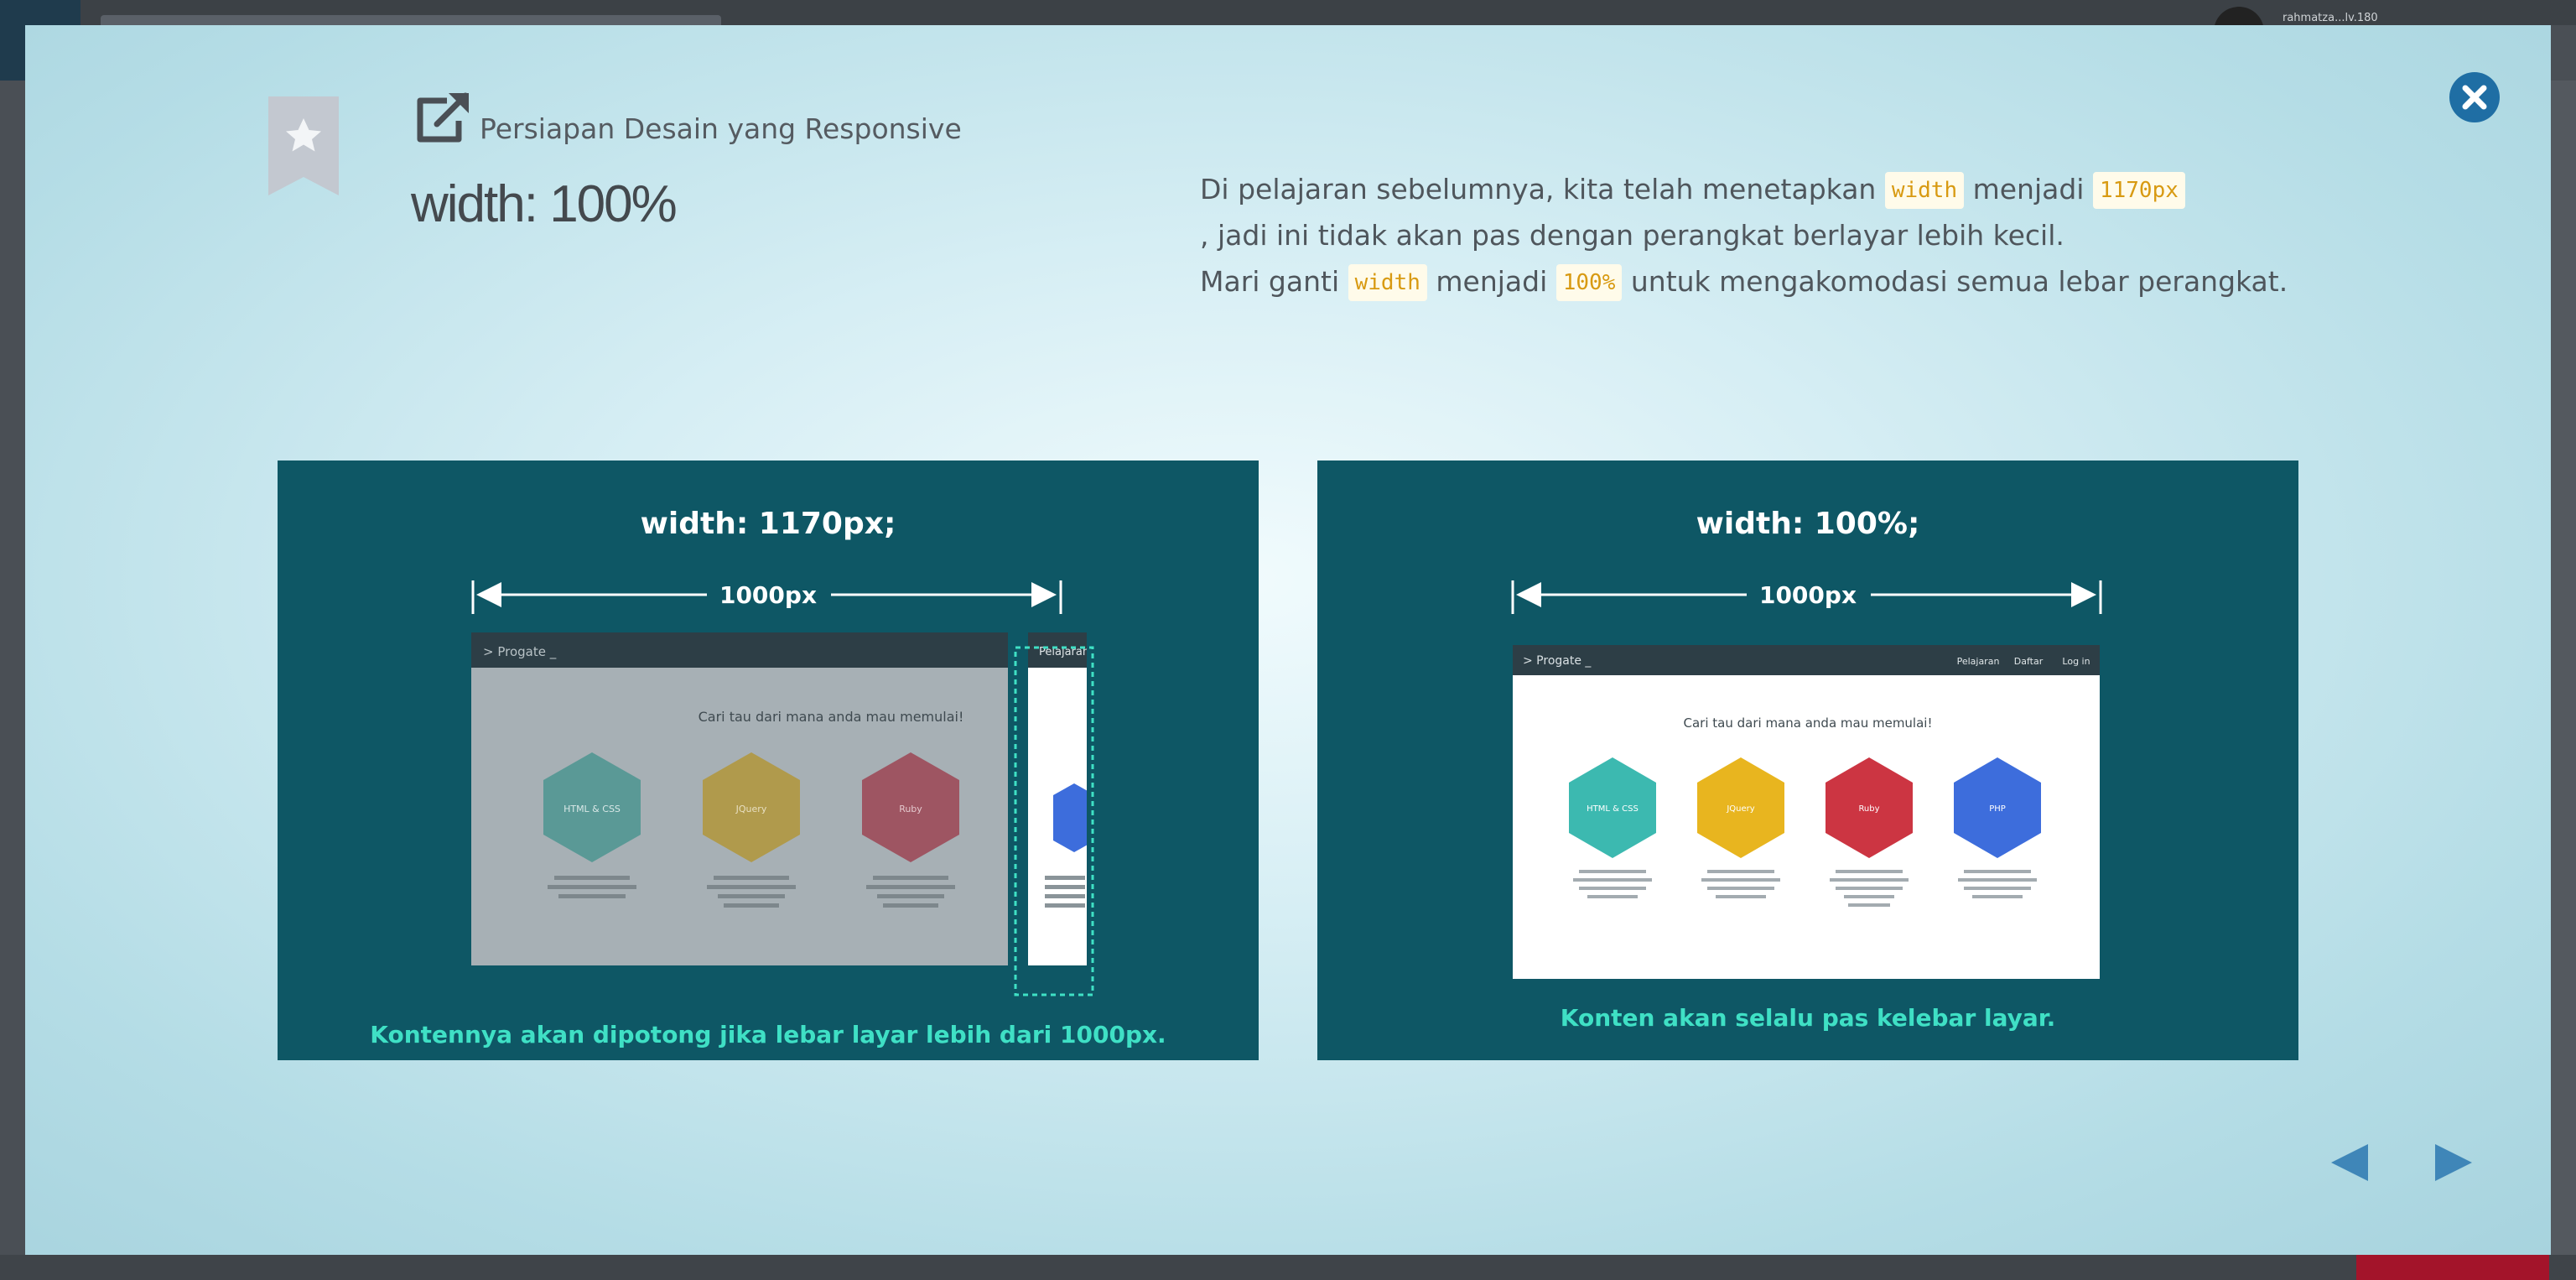 This screenshot has width=2576, height=1280. I want to click on browser-nav-item: Pelajaran, so click(1978, 661).